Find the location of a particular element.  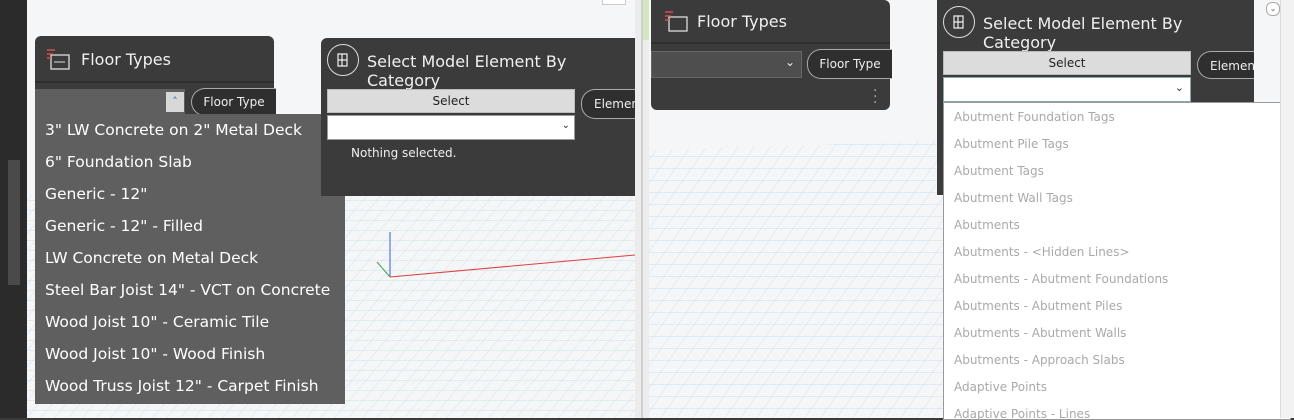

more-options-icon: · · · is located at coordinates (875, 97).